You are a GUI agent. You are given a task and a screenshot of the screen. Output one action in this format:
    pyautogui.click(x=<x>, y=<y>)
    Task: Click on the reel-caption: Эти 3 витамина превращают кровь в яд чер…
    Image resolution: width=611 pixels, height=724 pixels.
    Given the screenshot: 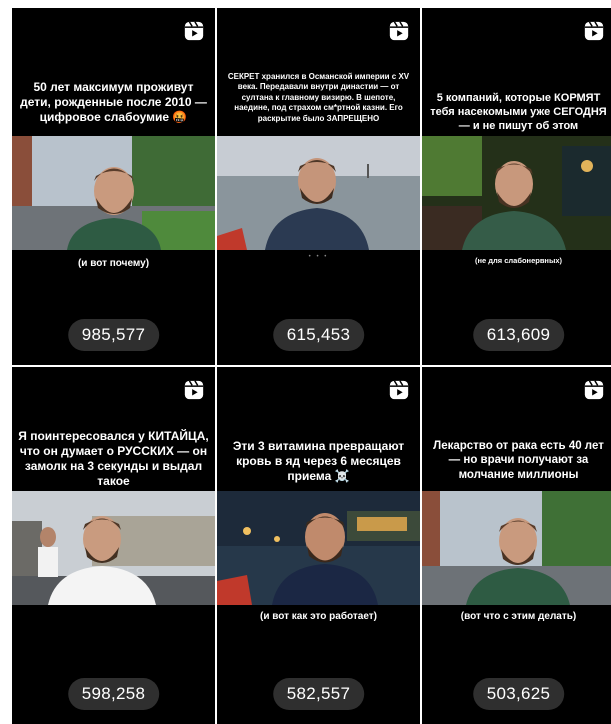 What is the action you would take?
    pyautogui.click(x=318, y=461)
    